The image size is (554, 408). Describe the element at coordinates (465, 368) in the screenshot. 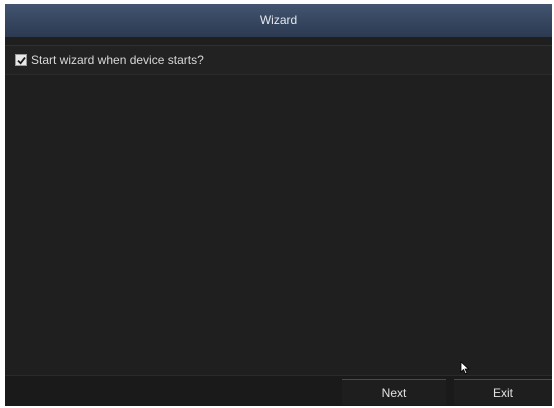

I see `mouse-pointer-icon` at that location.